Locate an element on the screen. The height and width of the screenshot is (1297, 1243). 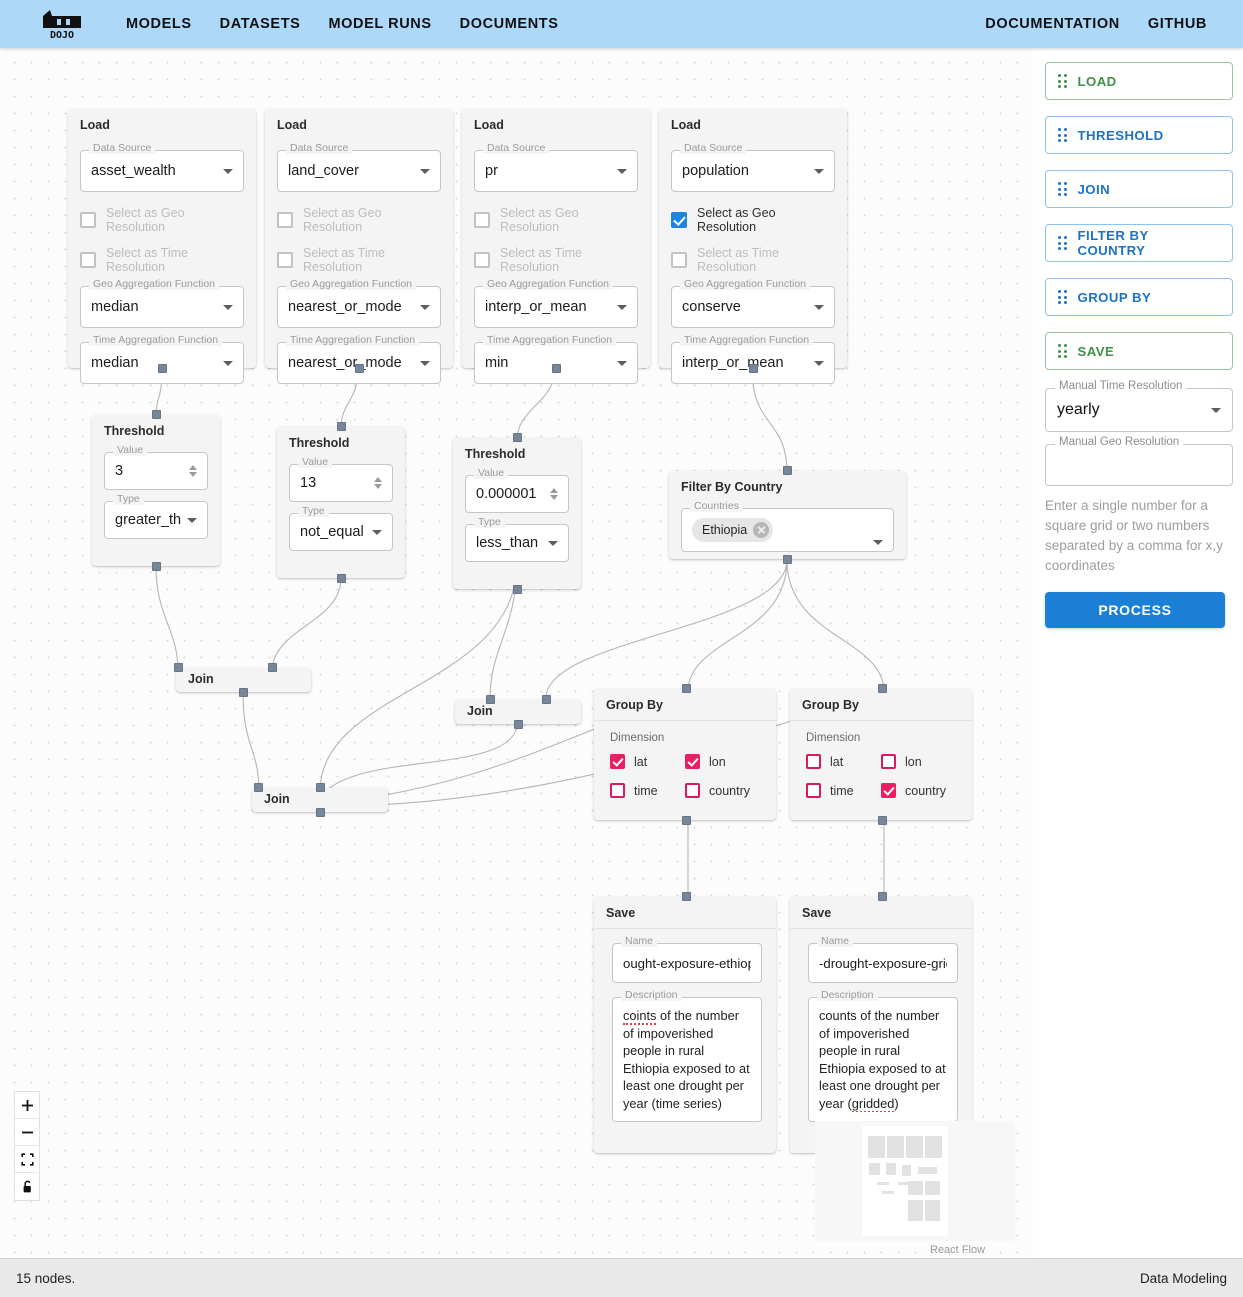
save-name-field: ought-exposure-ethiopia-ti Name is located at coordinates (687, 959).